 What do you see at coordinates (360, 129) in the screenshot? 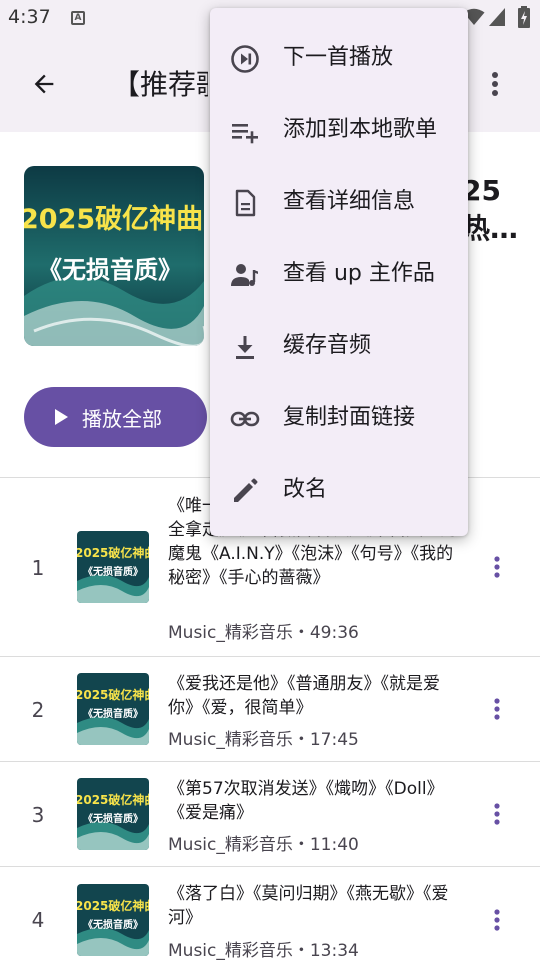
I see `menu-item-label: 添加到本地歌单` at bounding box center [360, 129].